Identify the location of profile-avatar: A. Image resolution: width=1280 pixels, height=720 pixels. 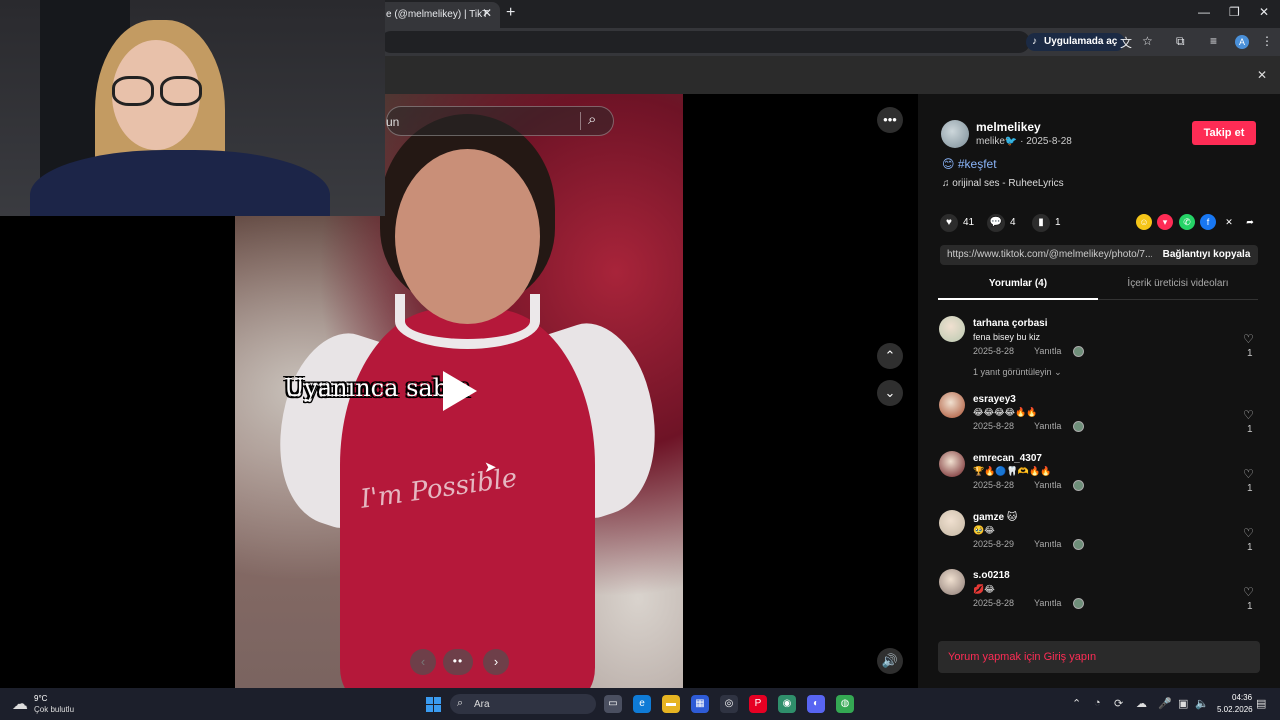
(1242, 42).